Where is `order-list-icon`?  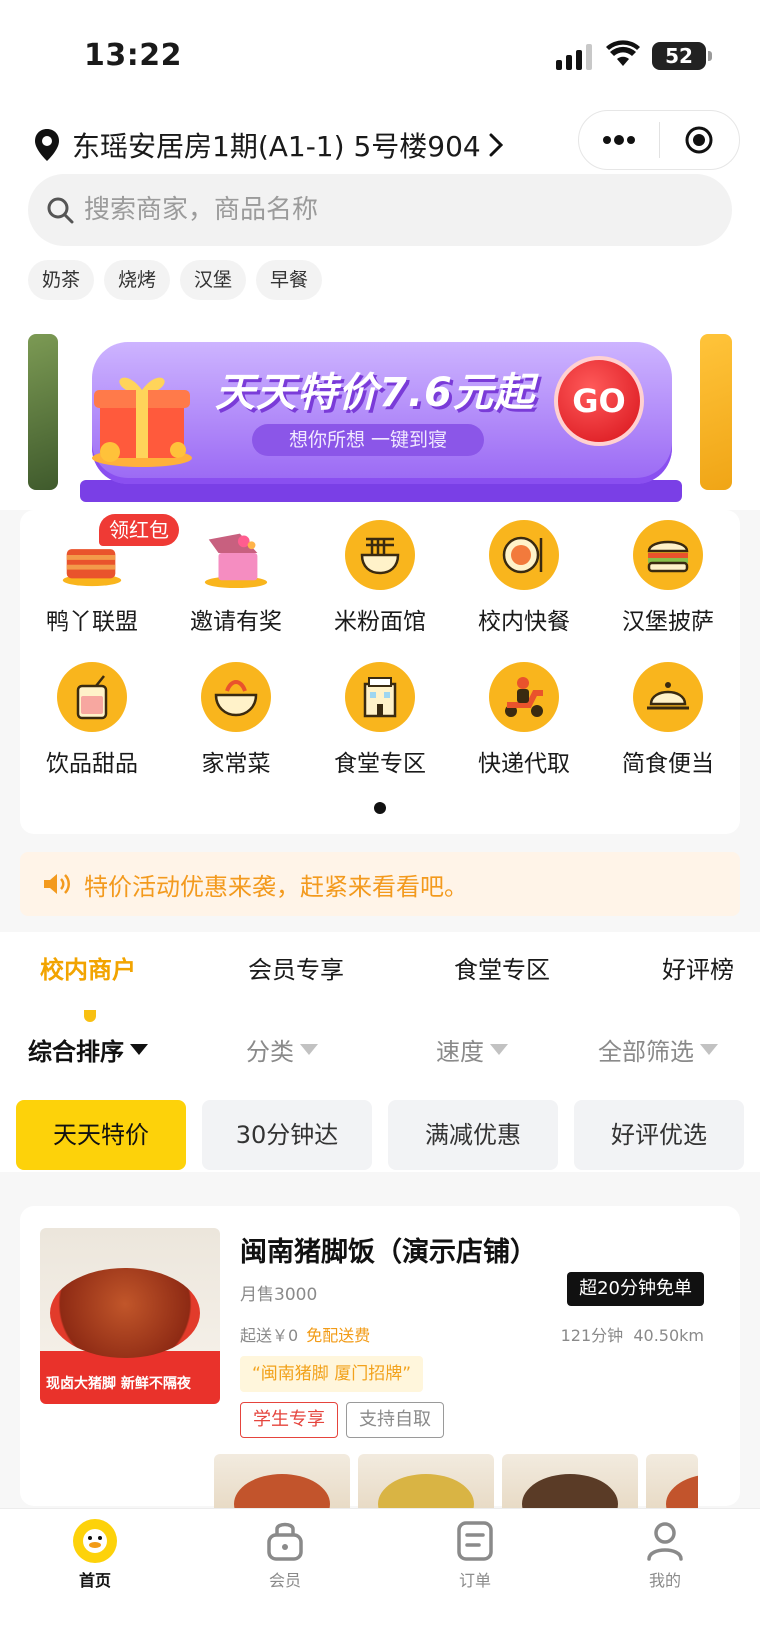
order-list-icon is located at coordinates (475, 1541).